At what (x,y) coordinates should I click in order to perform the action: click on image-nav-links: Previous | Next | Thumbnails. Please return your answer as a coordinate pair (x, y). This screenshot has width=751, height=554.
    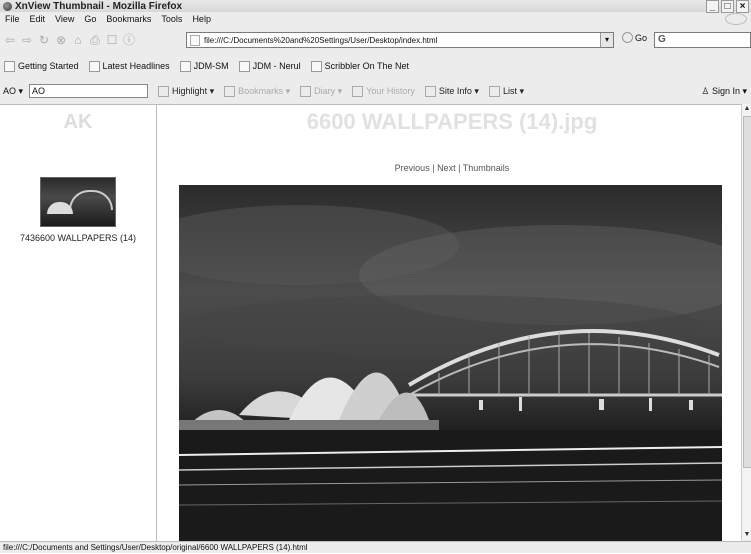
    Looking at the image, I should click on (452, 168).